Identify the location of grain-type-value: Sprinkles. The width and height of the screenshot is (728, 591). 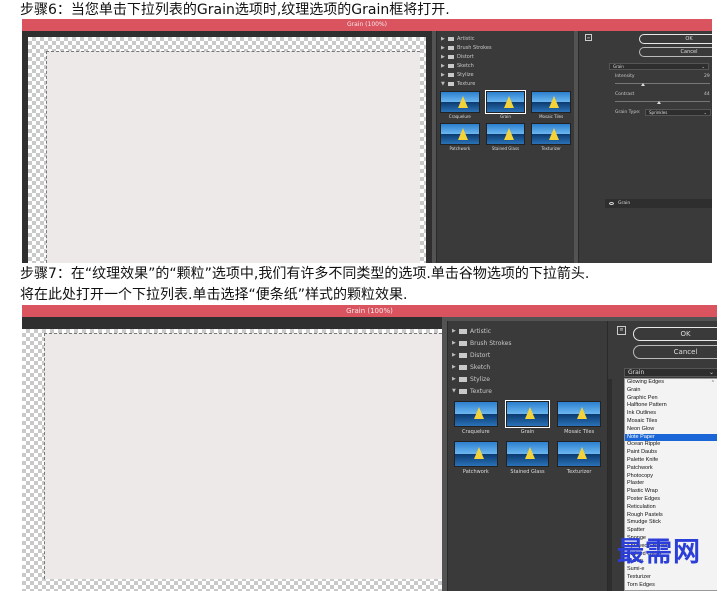
(658, 112).